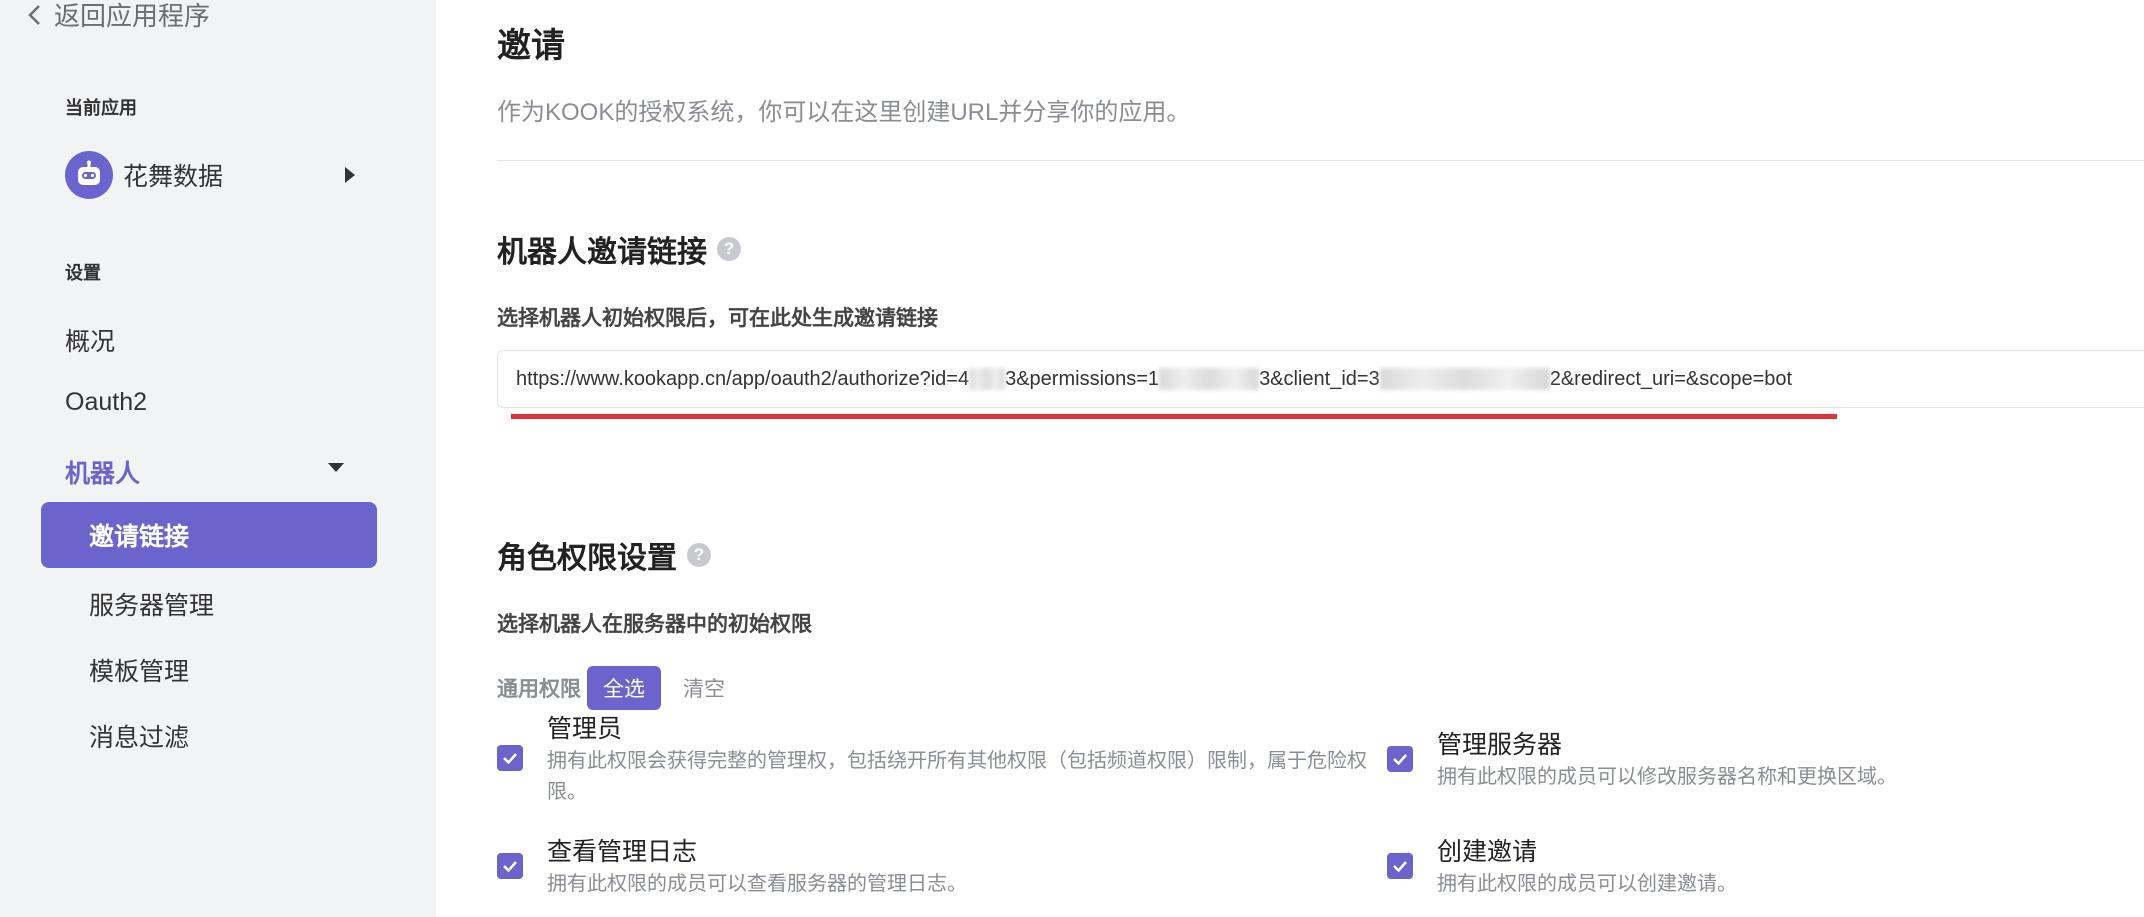 The height and width of the screenshot is (917, 2144). Describe the element at coordinates (1762, 760) in the screenshot. I see `perm-item-manage-server: 管理服务器 拥有此权限的成员可以修改服务器名称和更换区域。` at that location.